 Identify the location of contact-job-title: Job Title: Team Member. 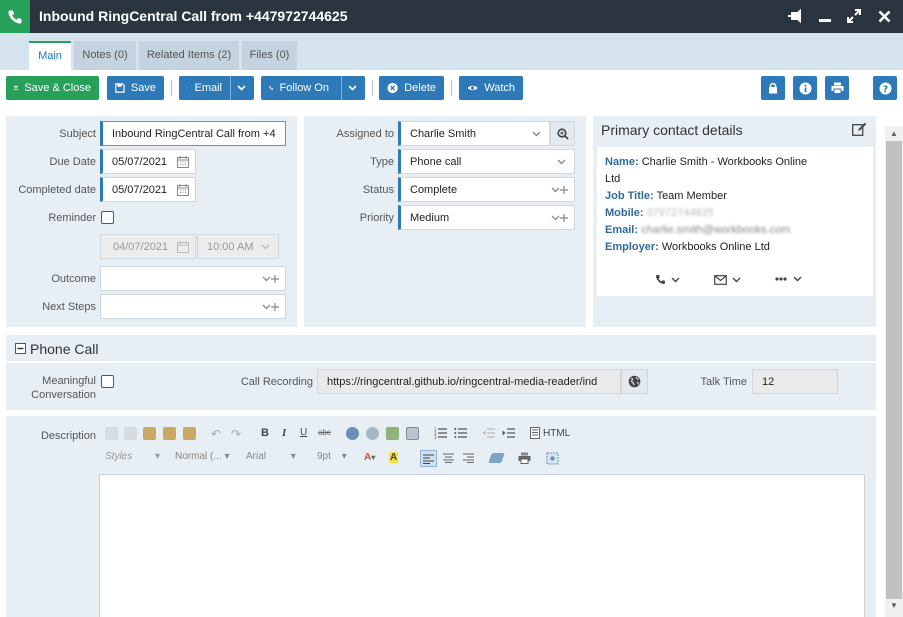
(666, 196).